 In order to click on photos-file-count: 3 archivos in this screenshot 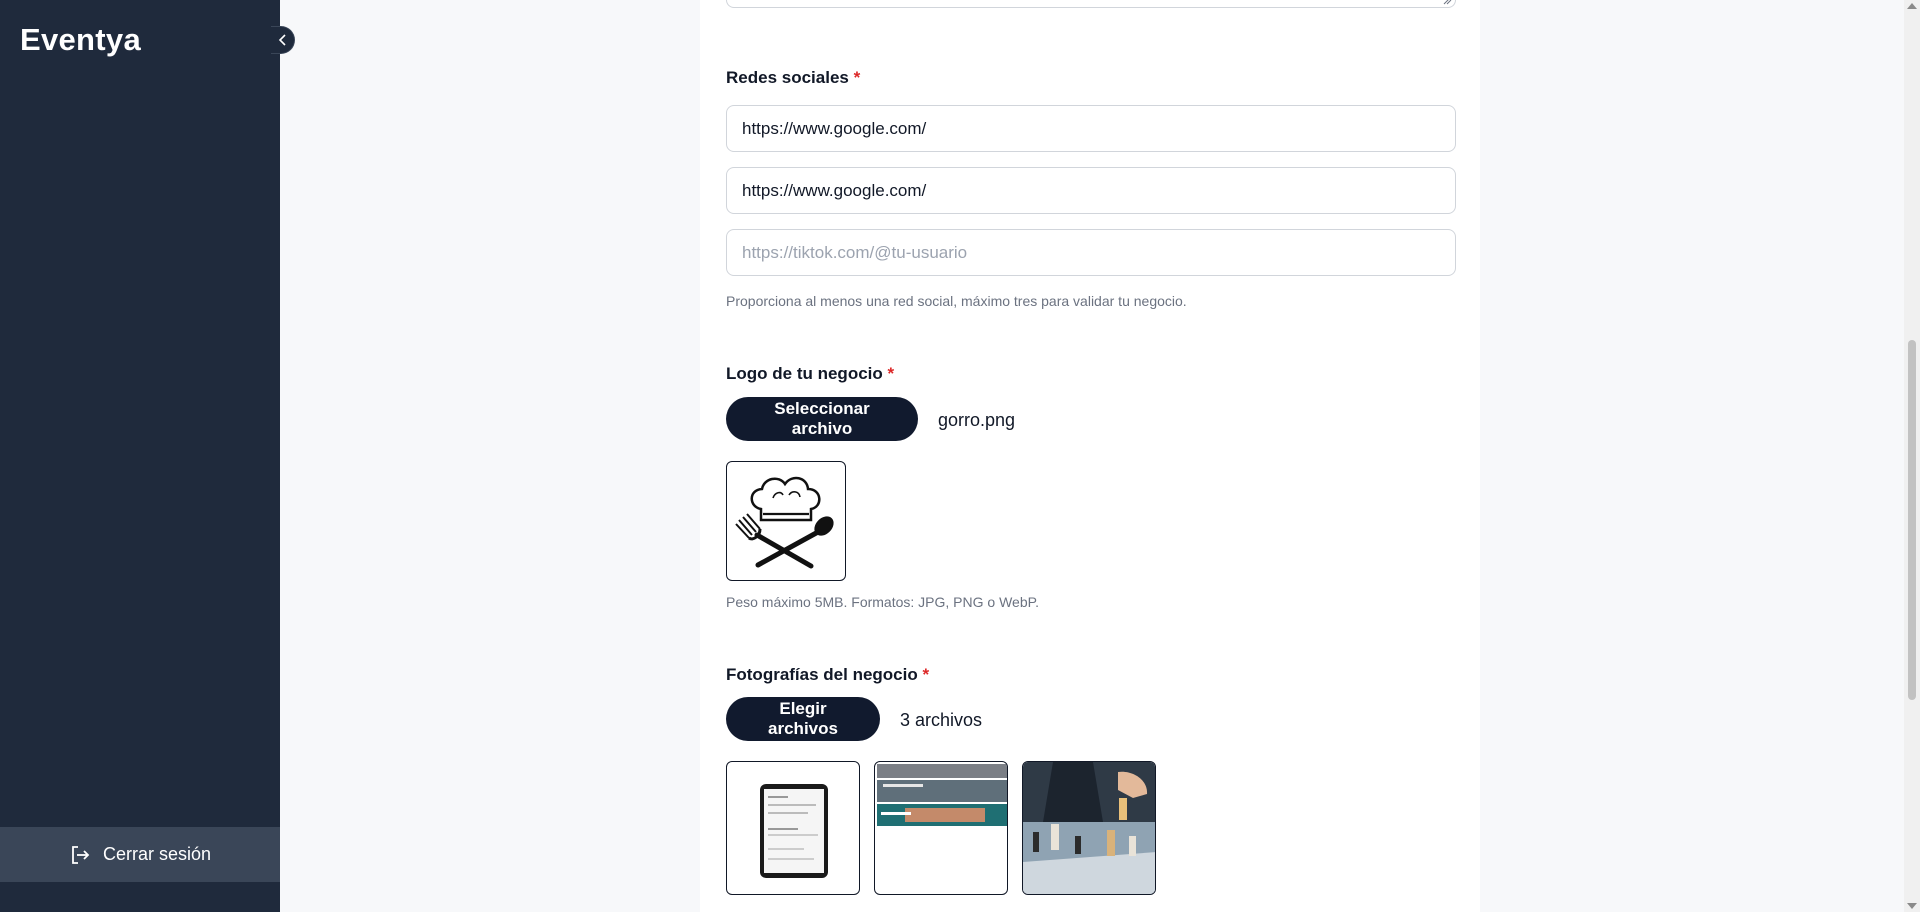, I will do `click(941, 720)`.